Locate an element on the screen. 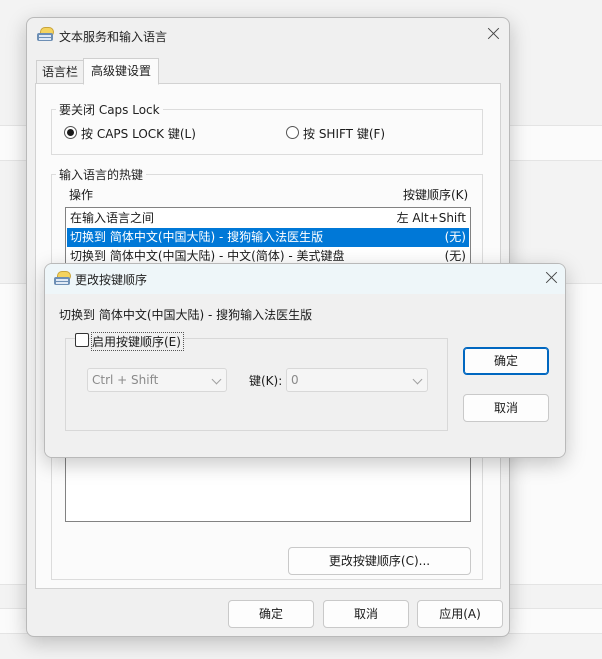  dialog-title: 更改按键顺序 is located at coordinates (111, 280).